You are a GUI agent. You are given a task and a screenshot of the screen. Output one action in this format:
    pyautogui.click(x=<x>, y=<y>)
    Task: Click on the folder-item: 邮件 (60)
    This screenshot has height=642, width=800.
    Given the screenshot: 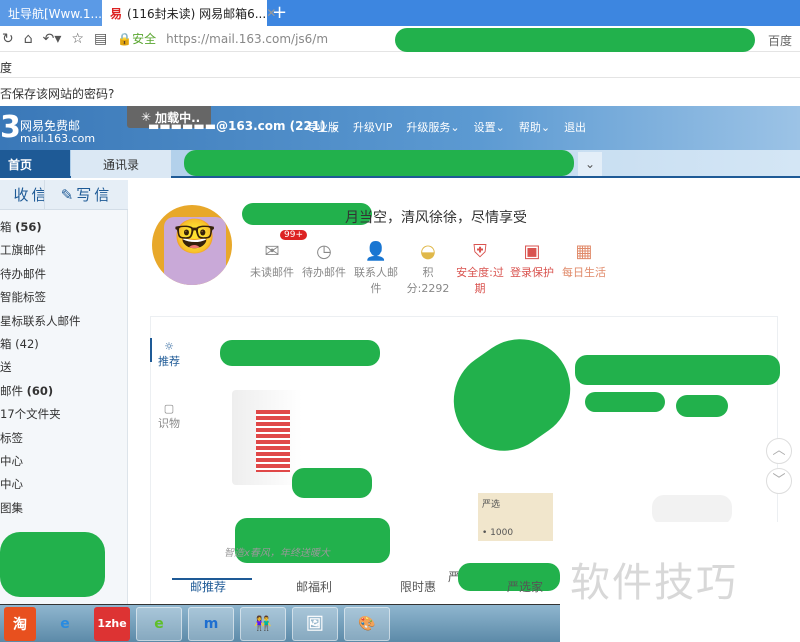 What is the action you would take?
    pyautogui.click(x=26, y=394)
    